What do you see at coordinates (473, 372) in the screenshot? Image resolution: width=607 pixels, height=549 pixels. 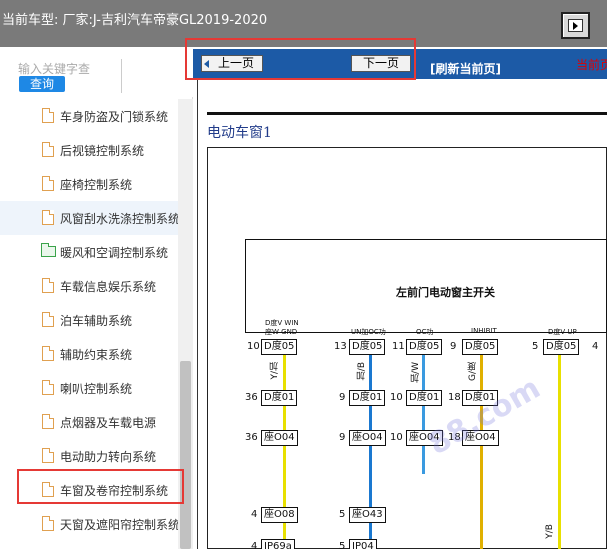 I see `wire-color-label: G/度` at bounding box center [473, 372].